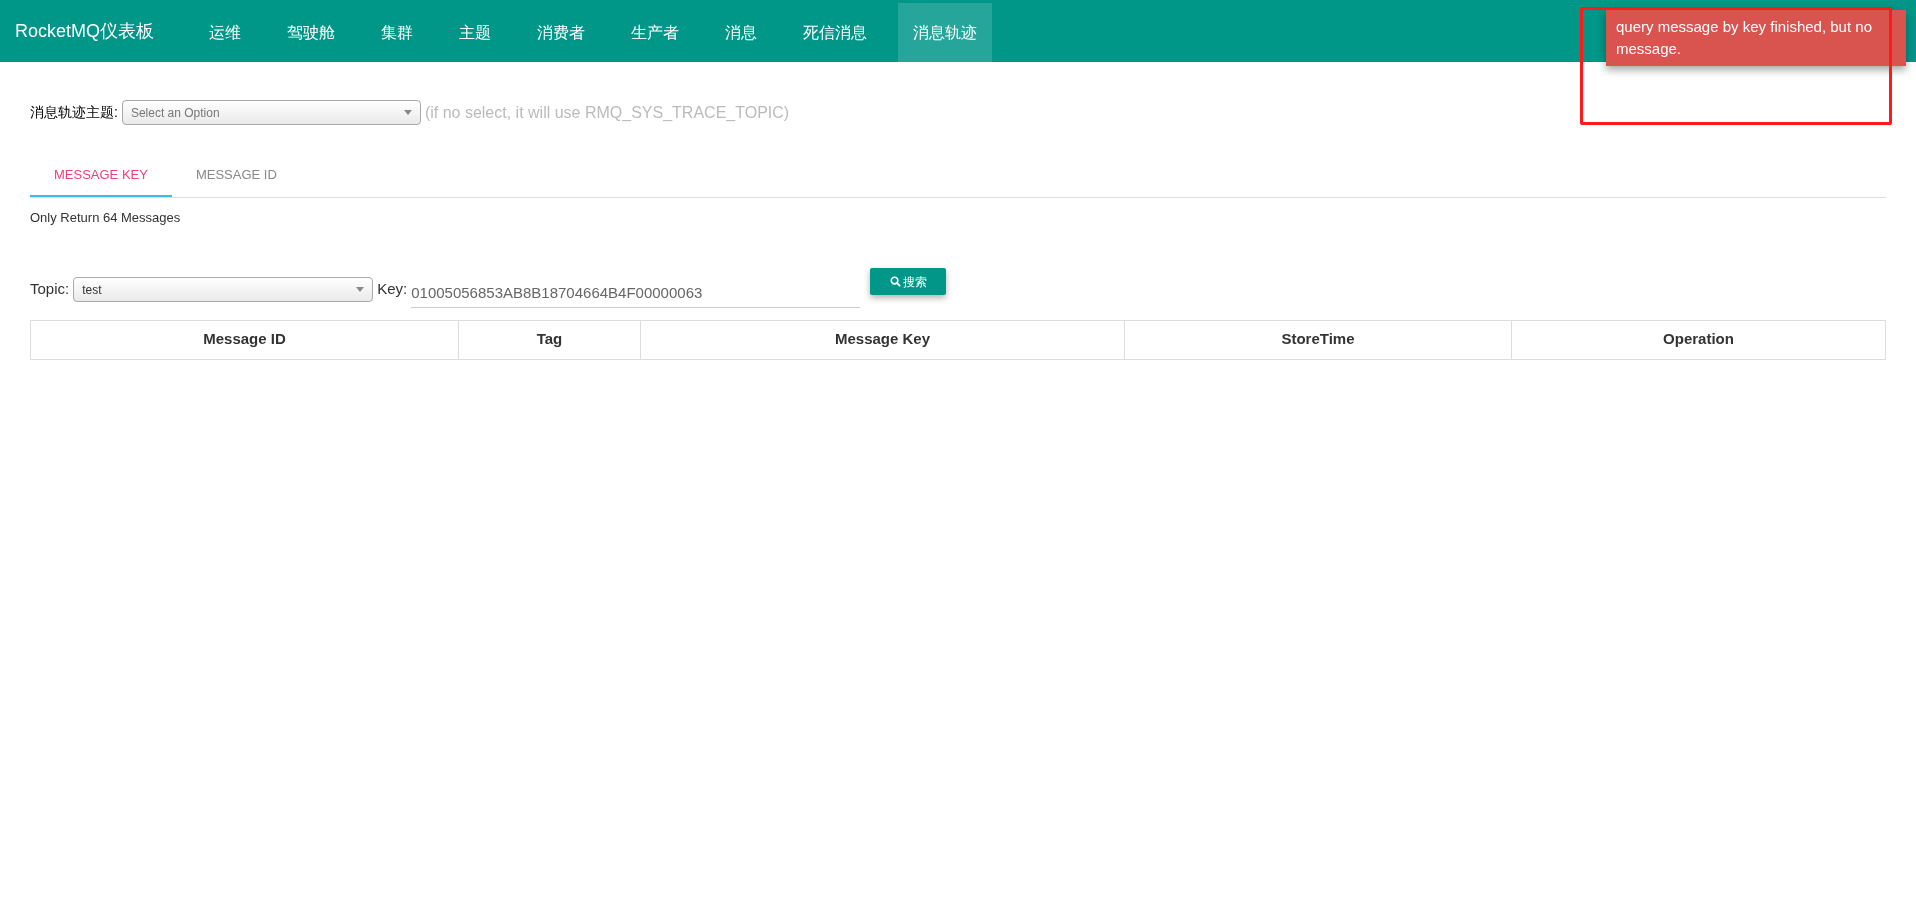 The width and height of the screenshot is (1916, 914). I want to click on nav-item: 死信消息, so click(835, 32).